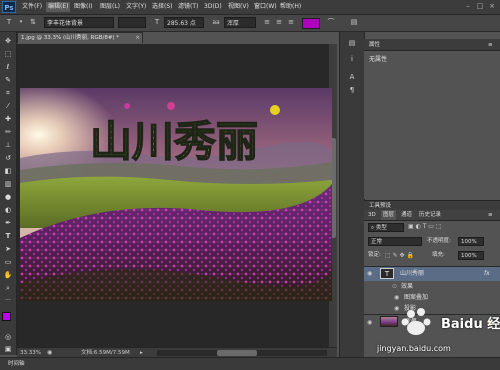 This screenshot has width=500, height=370. I want to click on font-size-icon: T, so click(157, 22).